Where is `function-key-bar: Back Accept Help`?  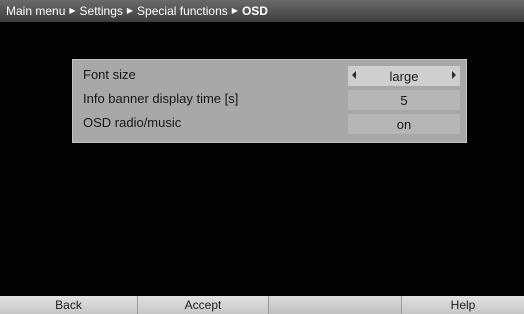
function-key-bar: Back Accept Help is located at coordinates (262, 305).